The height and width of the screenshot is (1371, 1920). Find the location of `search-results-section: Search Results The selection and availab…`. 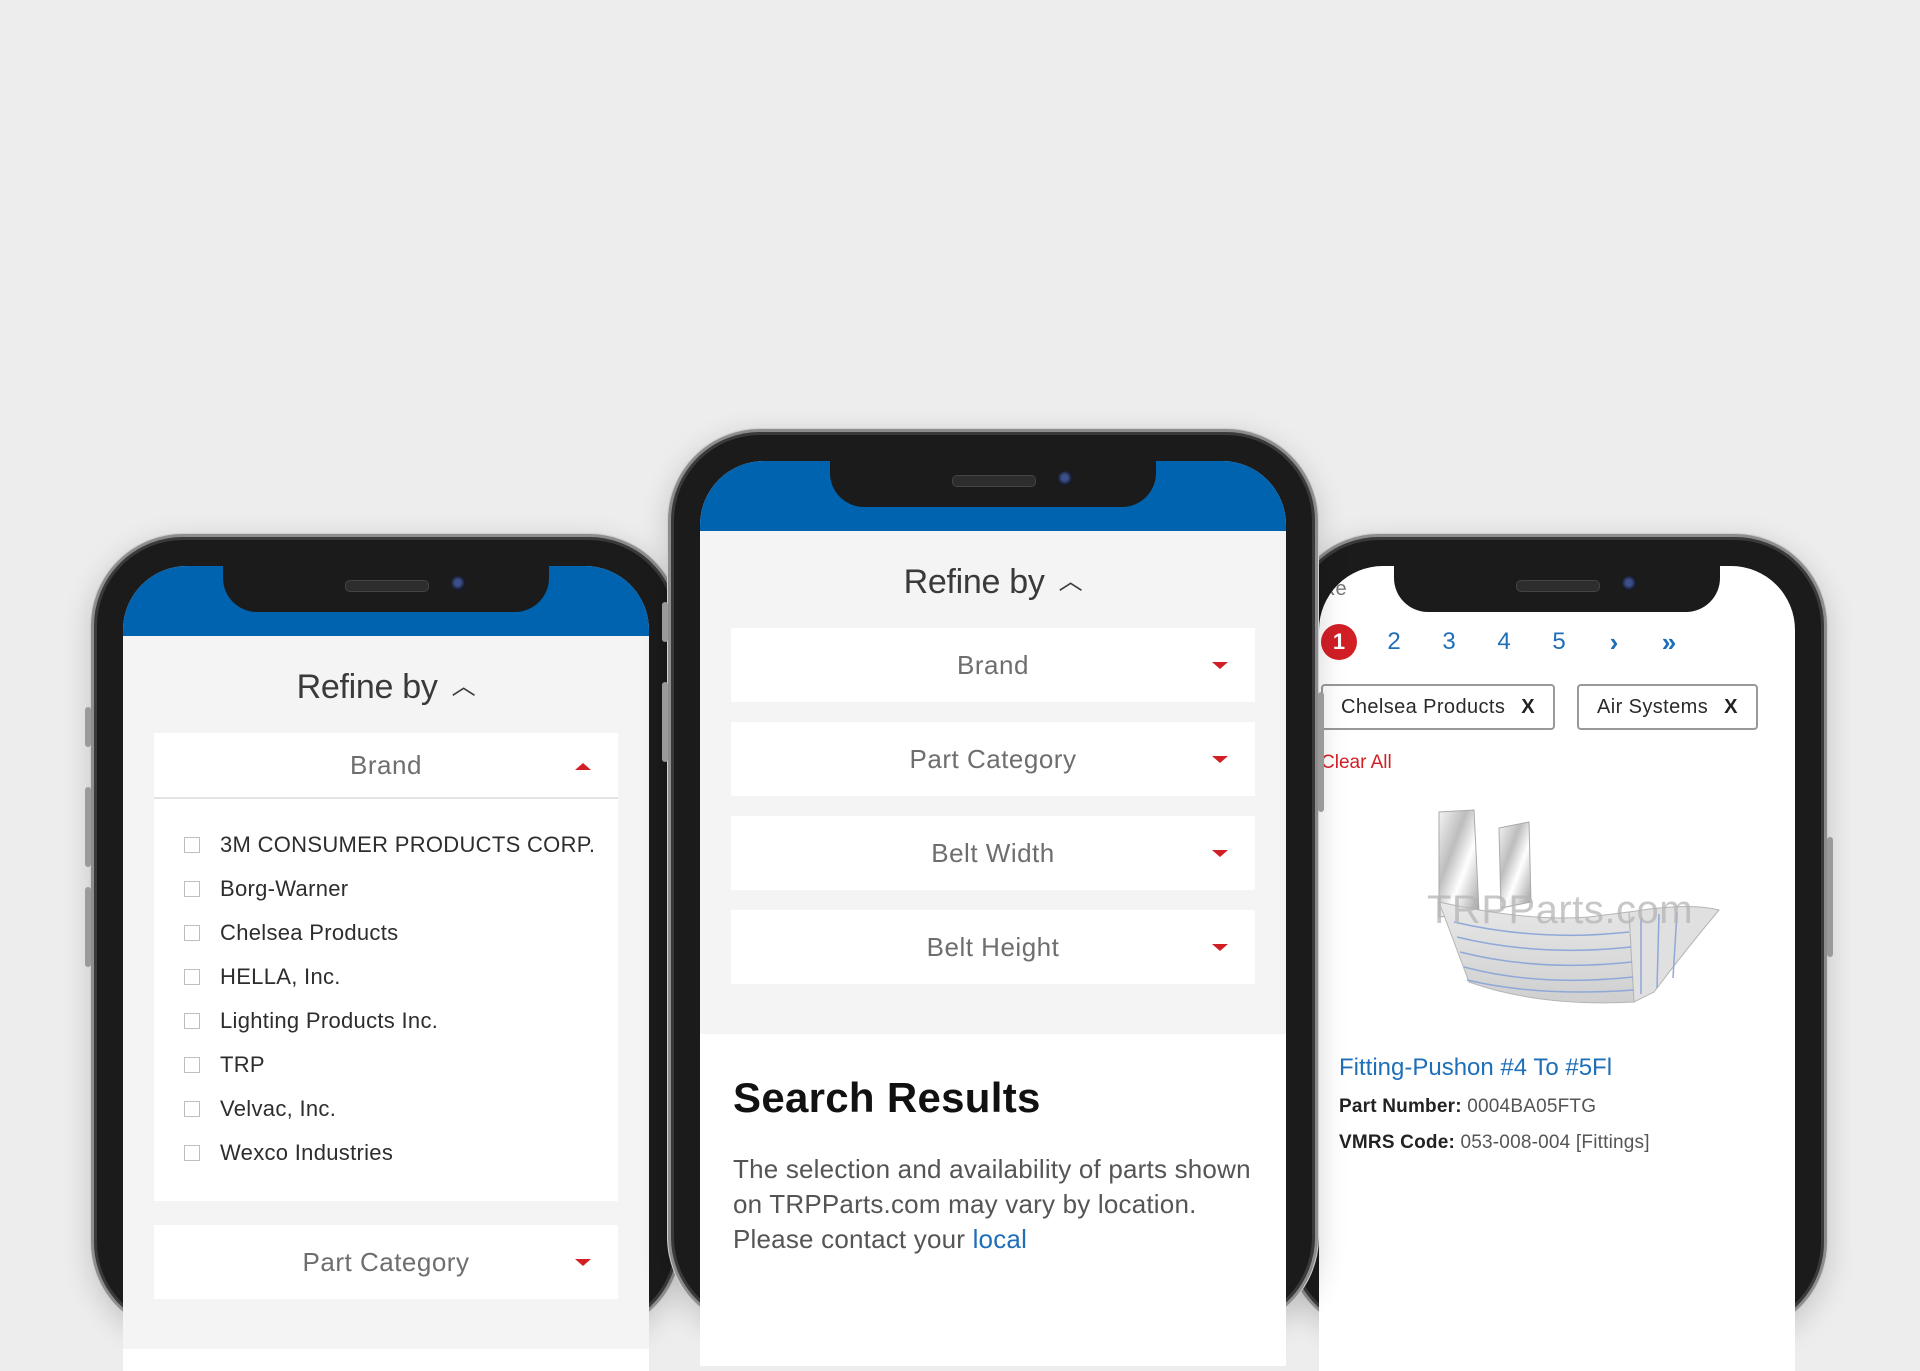

search-results-section: Search Results The selection and availab… is located at coordinates (993, 1145).